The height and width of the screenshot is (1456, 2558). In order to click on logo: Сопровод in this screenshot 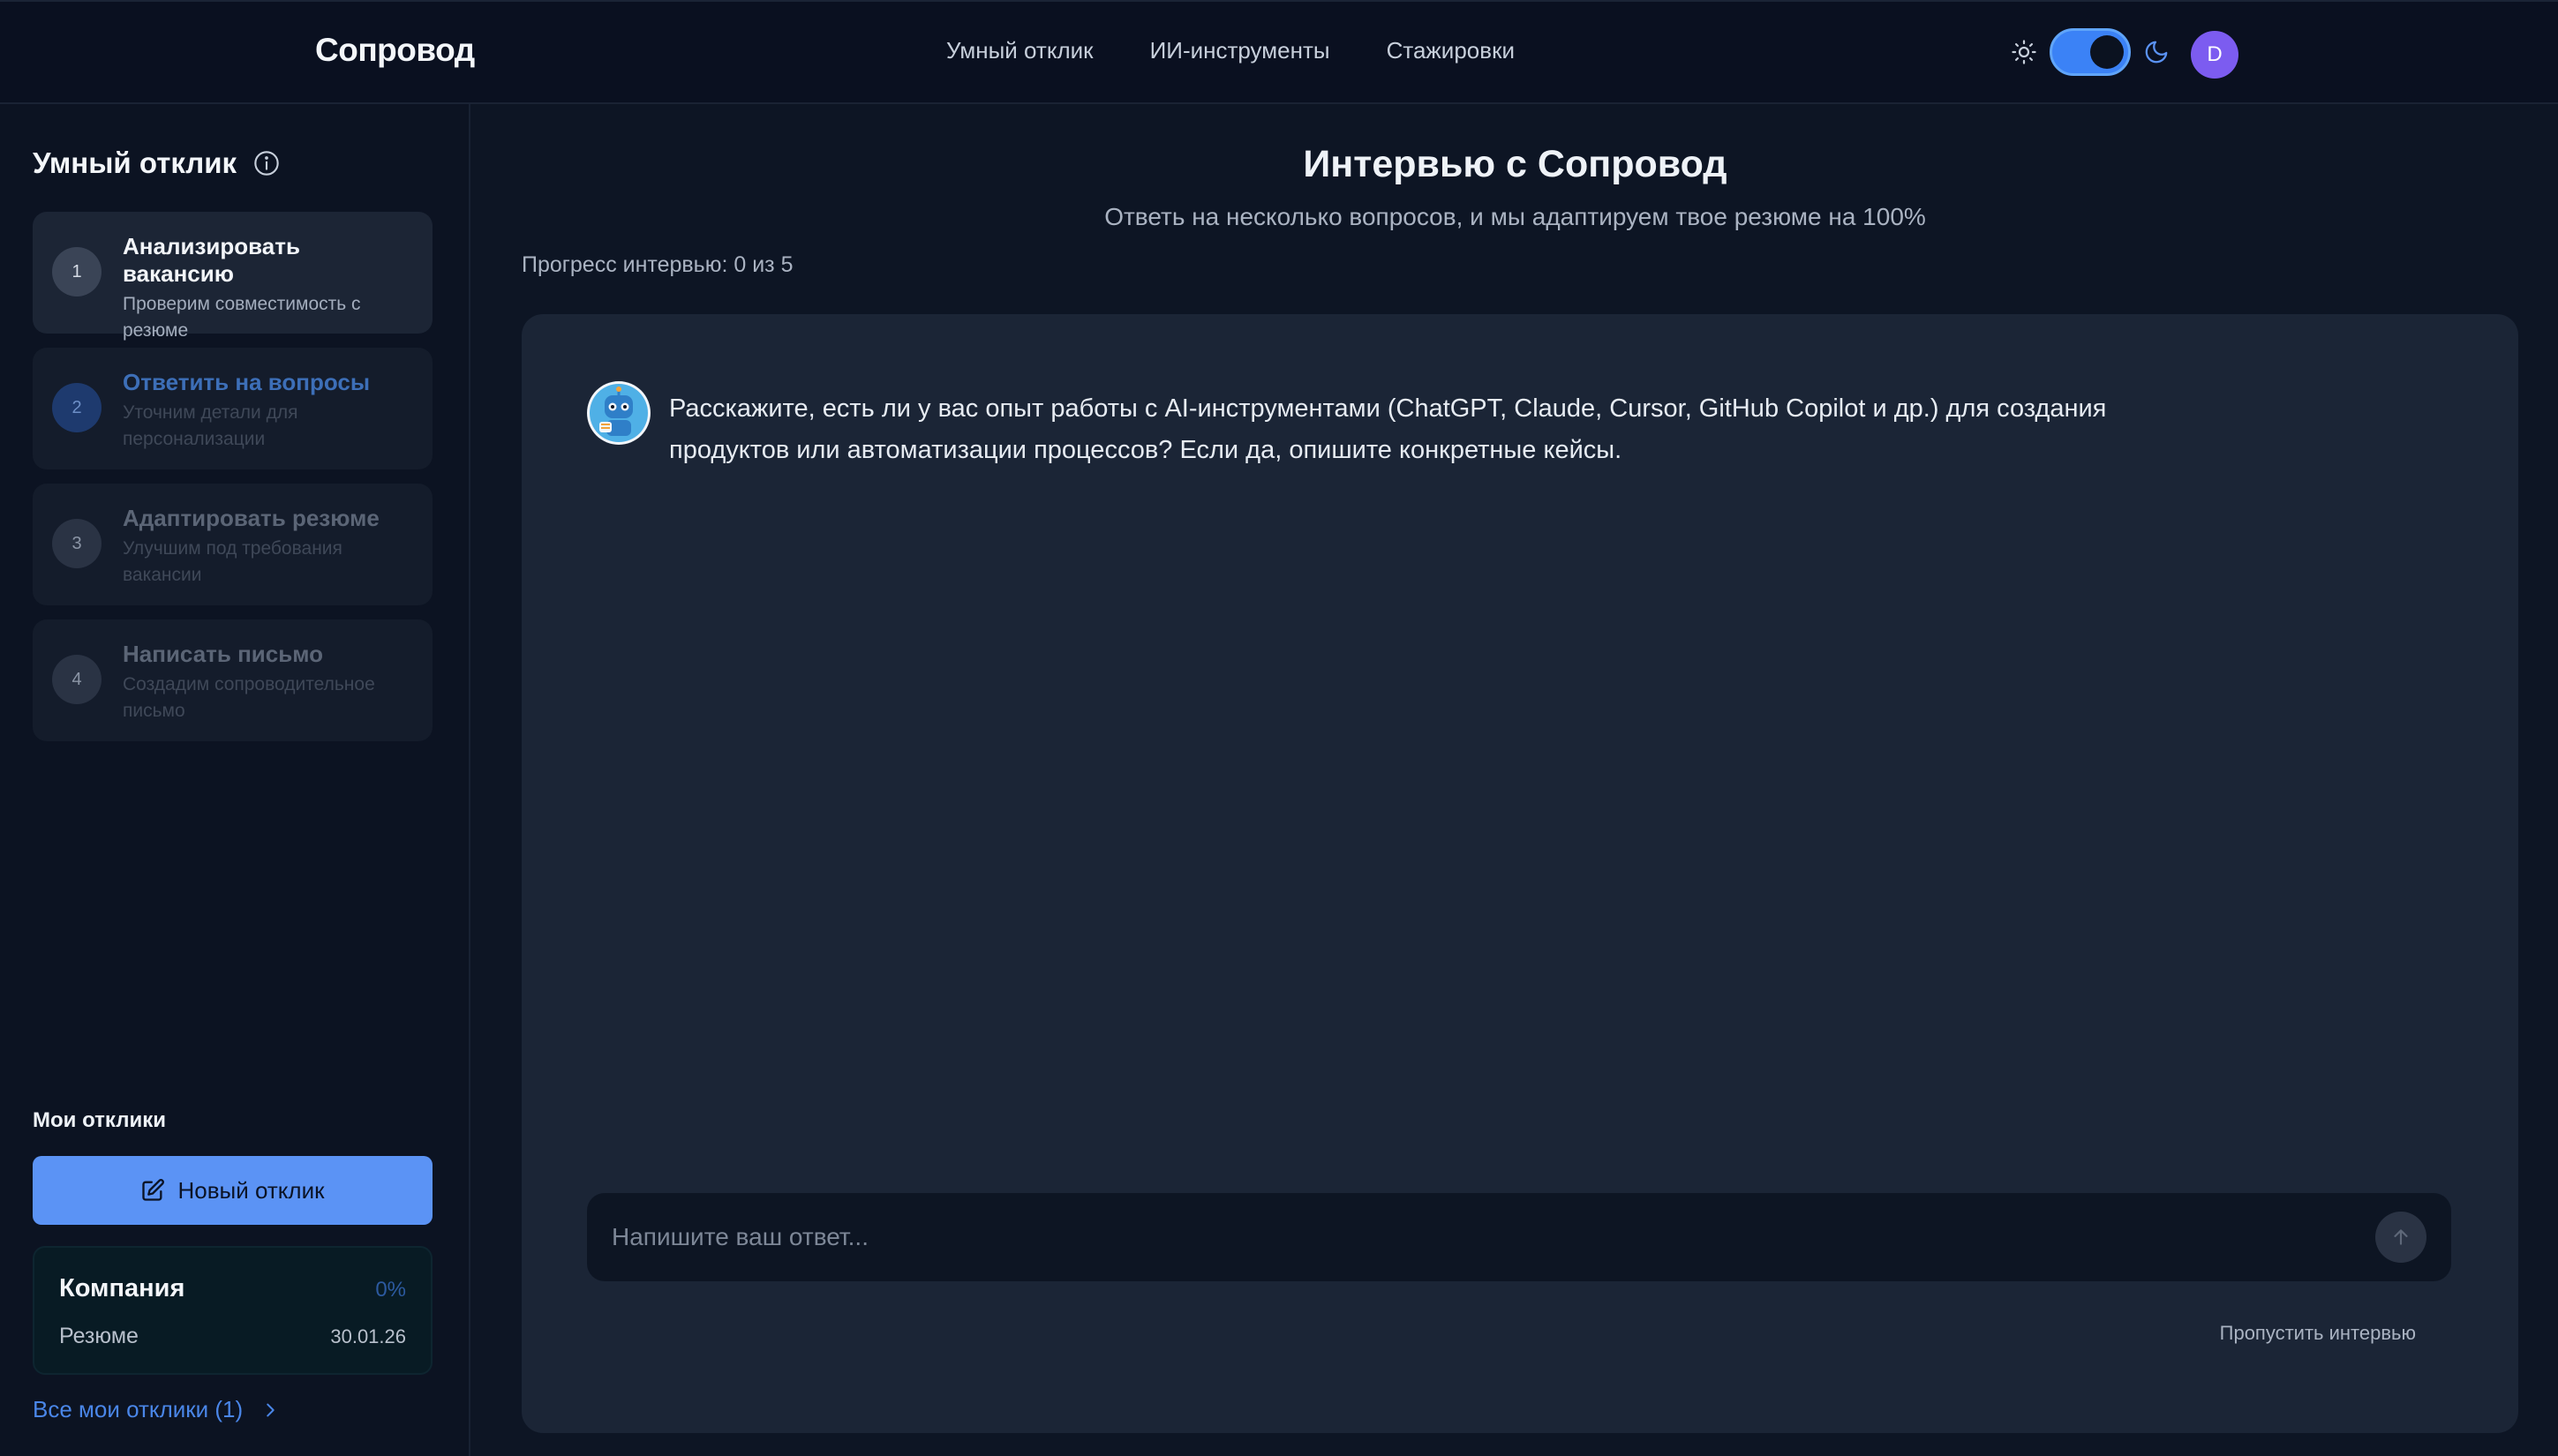, I will do `click(395, 50)`.